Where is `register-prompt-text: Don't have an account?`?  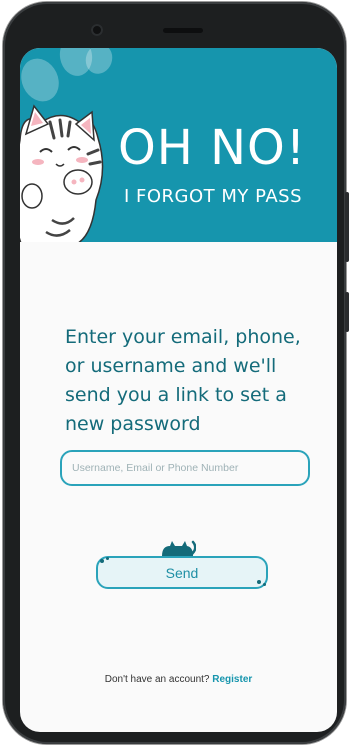
register-prompt-text: Don't have an account? is located at coordinates (157, 679).